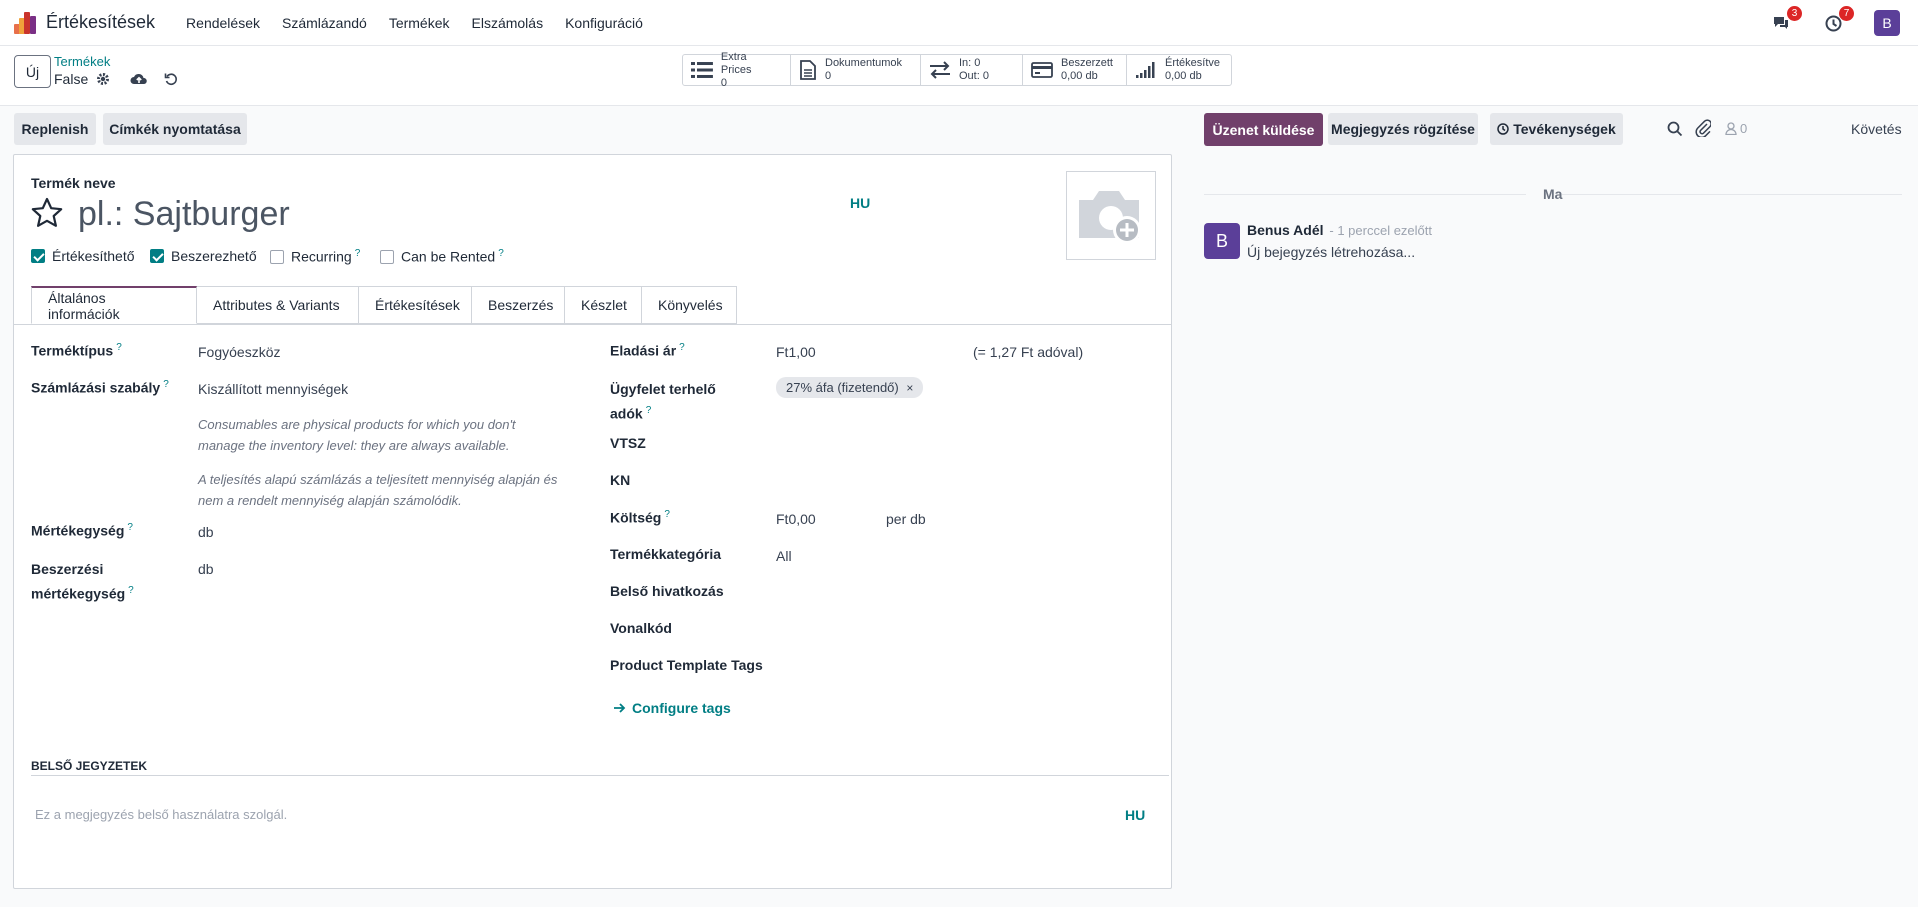  What do you see at coordinates (737, 70) in the screenshot?
I see `smart-extra-prices: Extra Prices 0` at bounding box center [737, 70].